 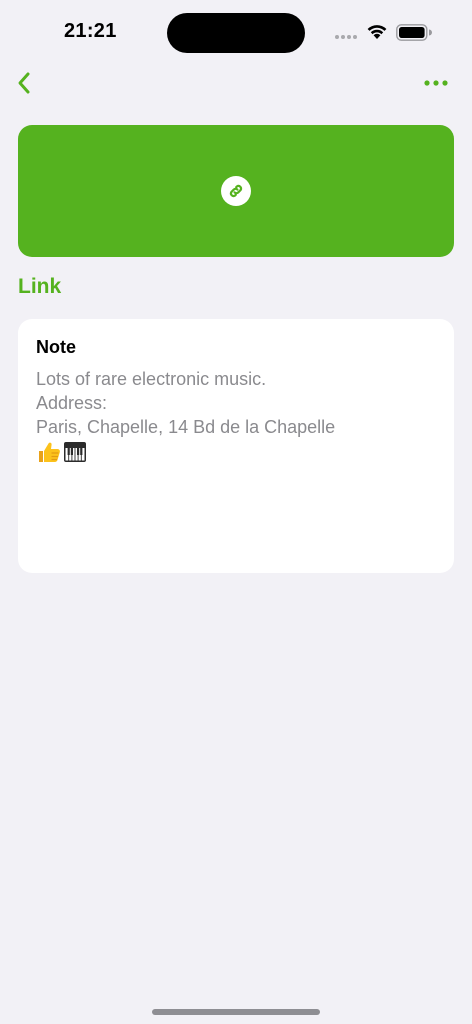 I want to click on thumbs-up-icon, so click(x=49, y=452).